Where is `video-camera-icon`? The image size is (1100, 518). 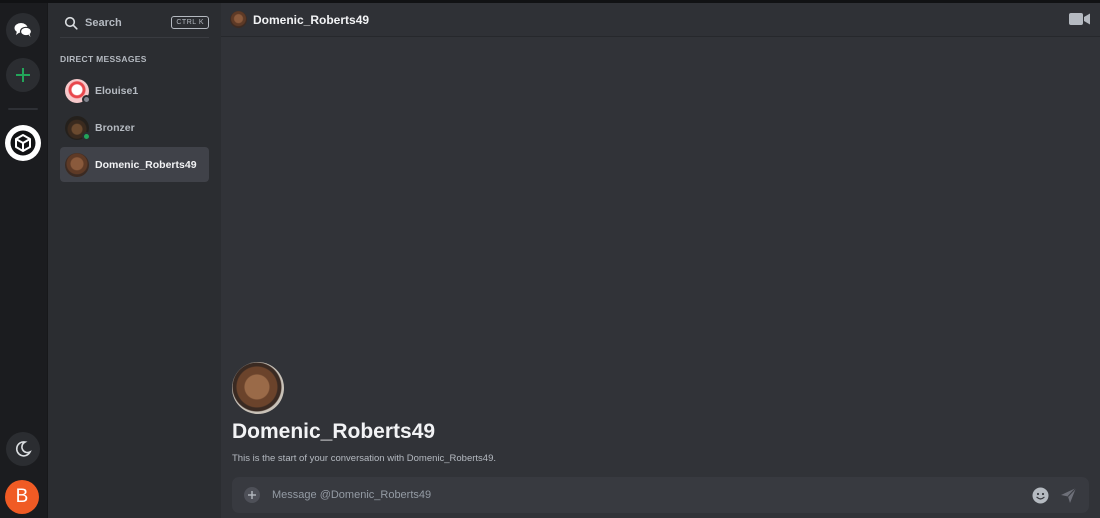 video-camera-icon is located at coordinates (1079, 19).